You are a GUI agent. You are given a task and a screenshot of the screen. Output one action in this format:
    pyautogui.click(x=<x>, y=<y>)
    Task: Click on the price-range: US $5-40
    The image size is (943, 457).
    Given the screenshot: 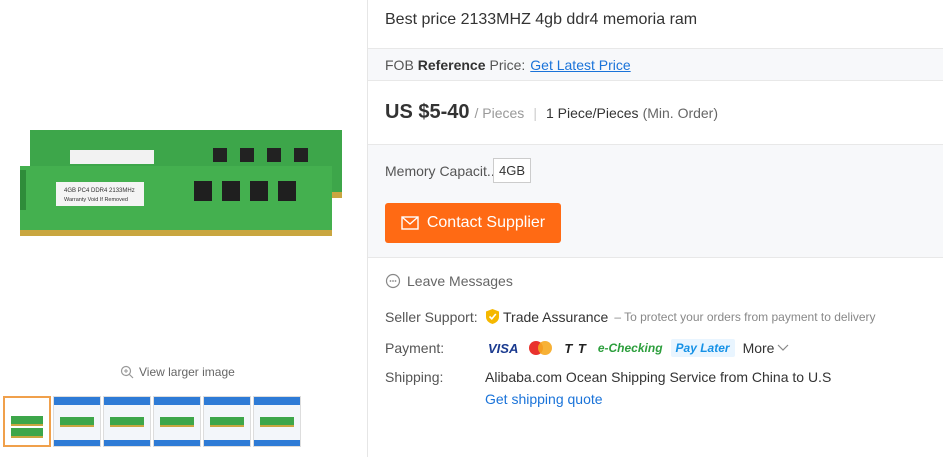 What is the action you would take?
    pyautogui.click(x=427, y=112)
    